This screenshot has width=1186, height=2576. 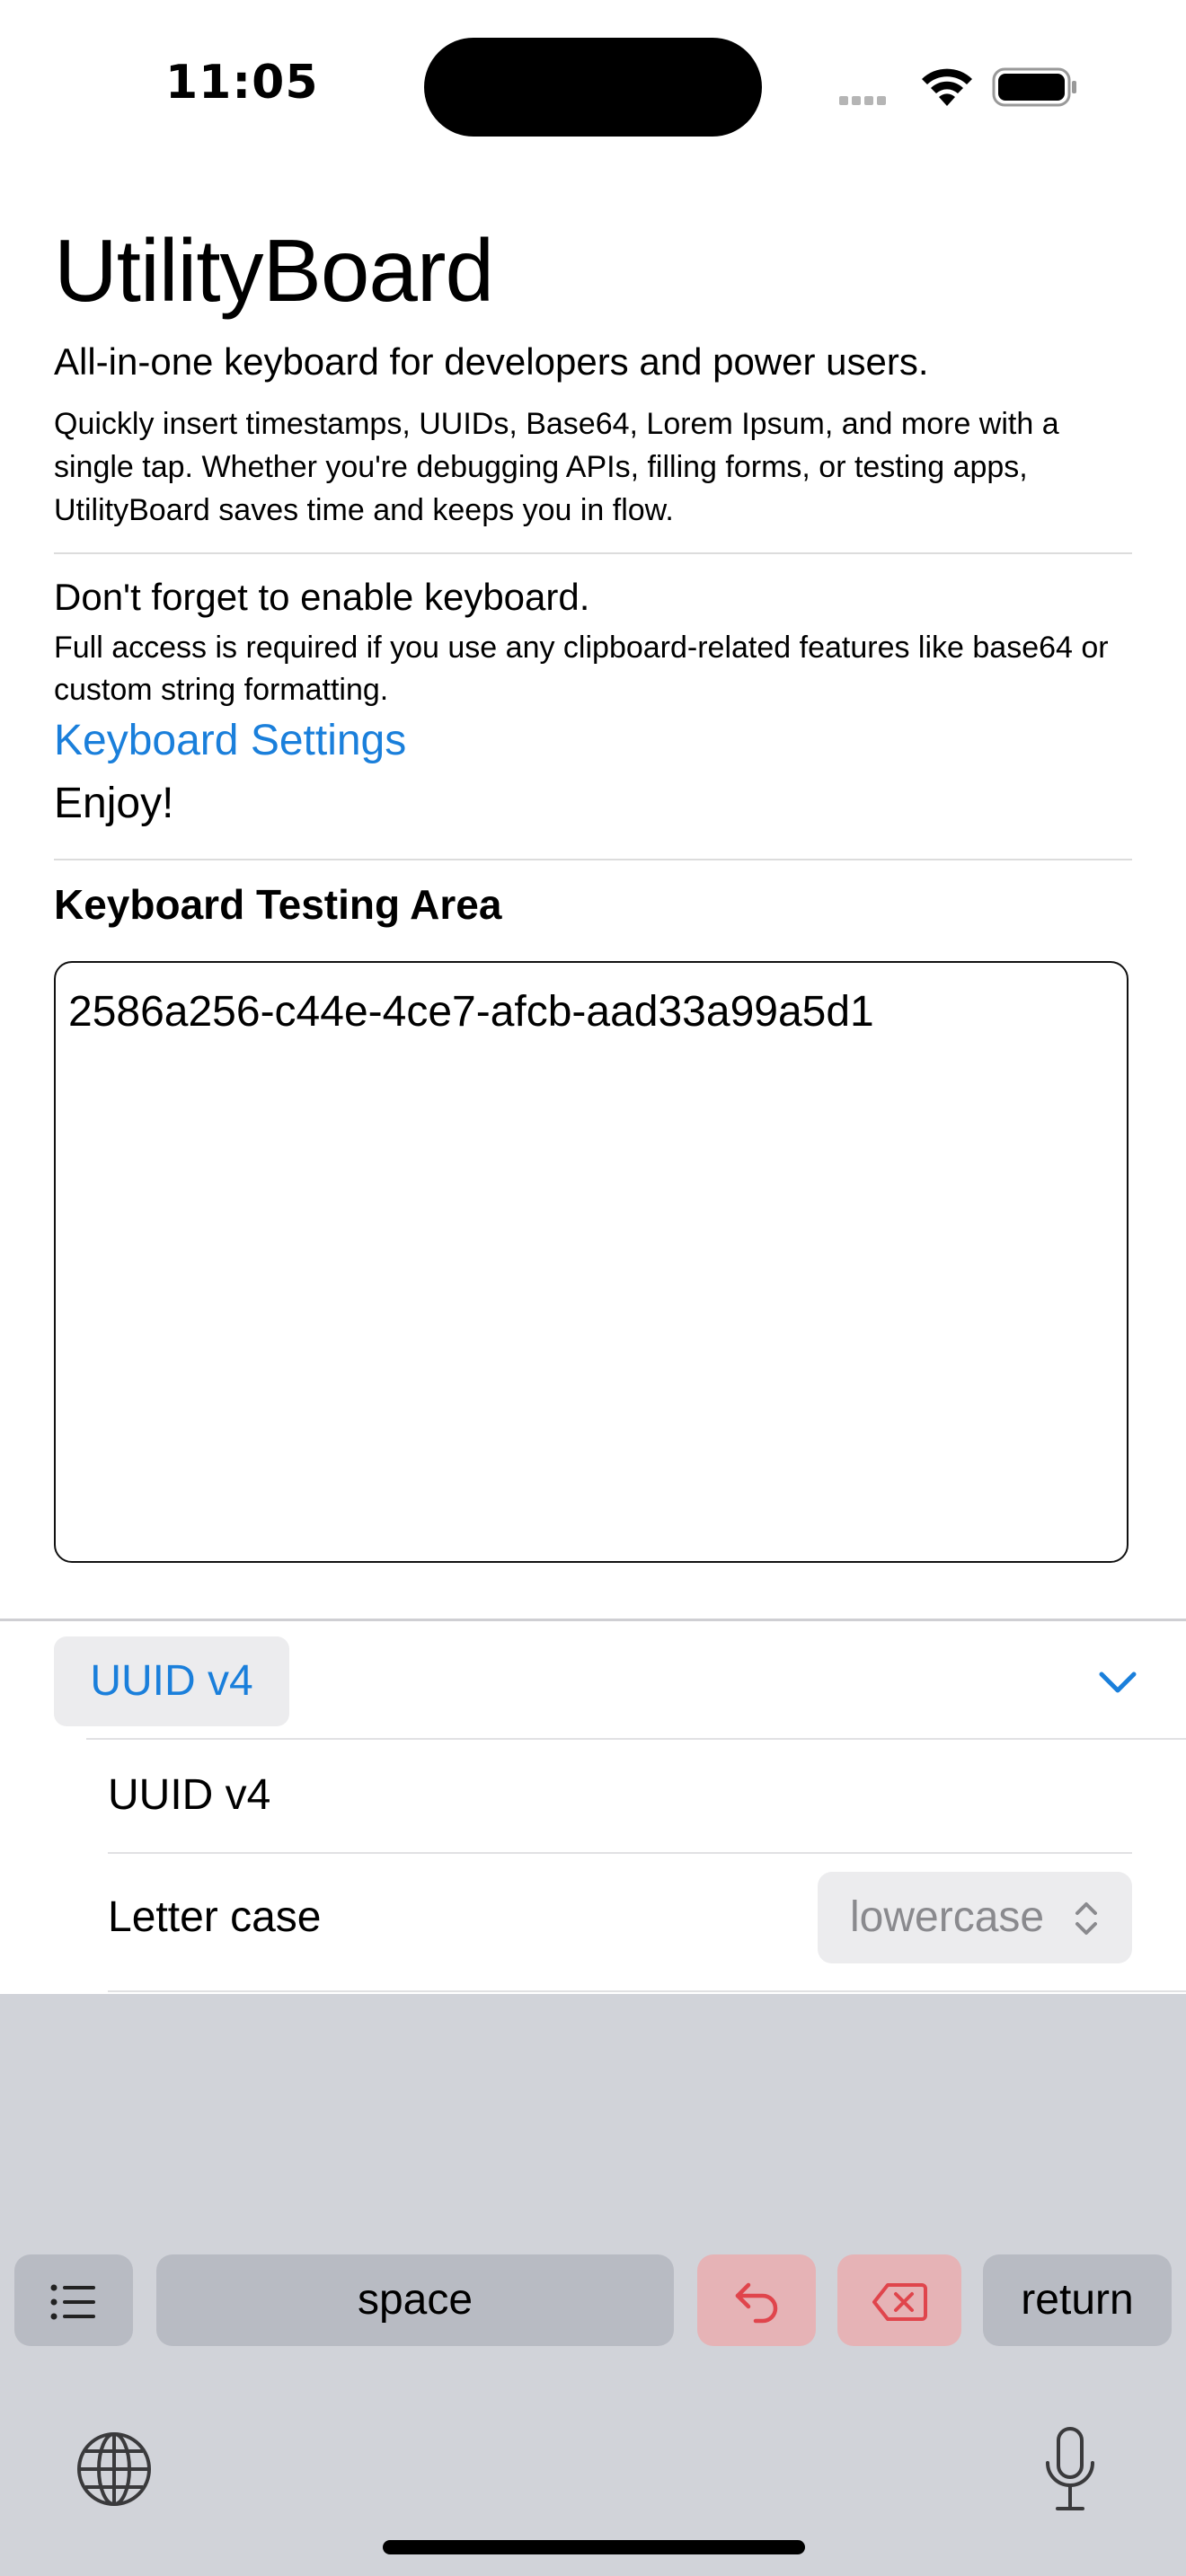 I want to click on chevron-up-down-icon, so click(x=1086, y=1918).